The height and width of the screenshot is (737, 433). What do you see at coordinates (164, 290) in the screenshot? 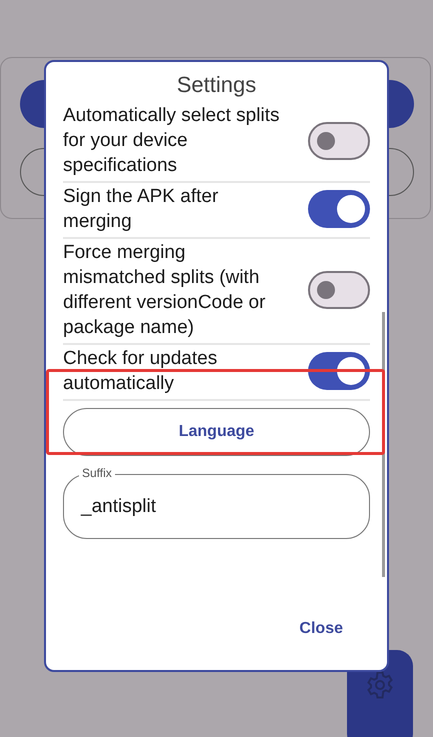
I see `setting-label: Force merging mismatched splits (with different versionCode or package name)` at bounding box center [164, 290].